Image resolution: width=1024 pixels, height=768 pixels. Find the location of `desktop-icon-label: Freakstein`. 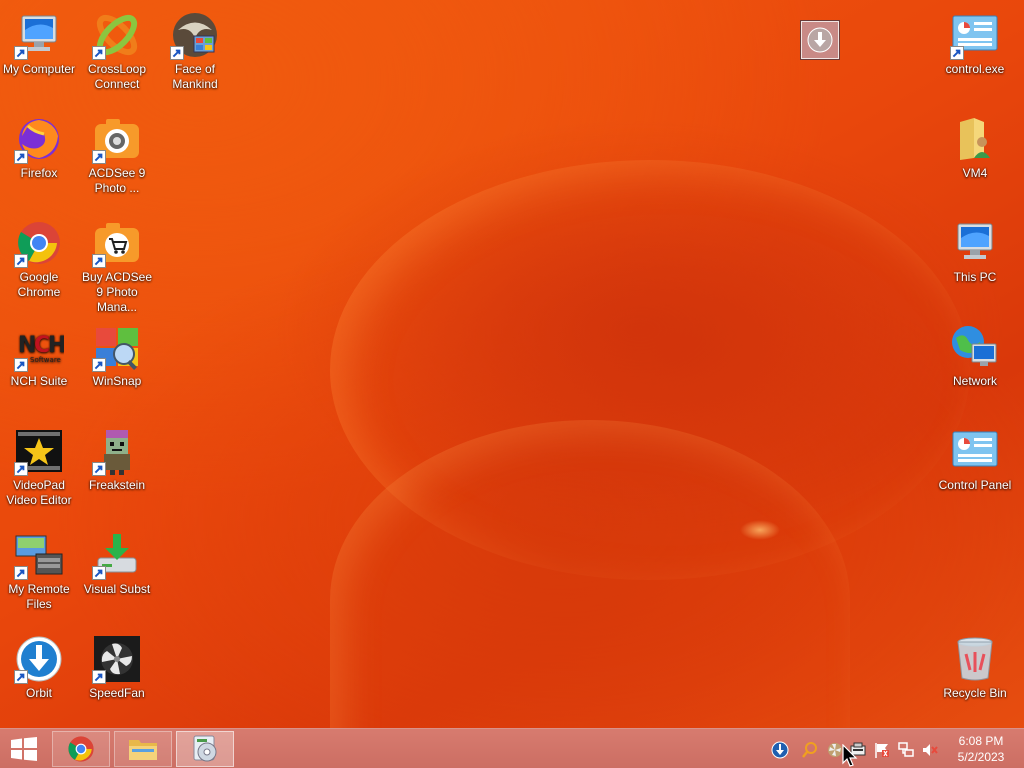

desktop-icon-label: Freakstein is located at coordinates (117, 485).